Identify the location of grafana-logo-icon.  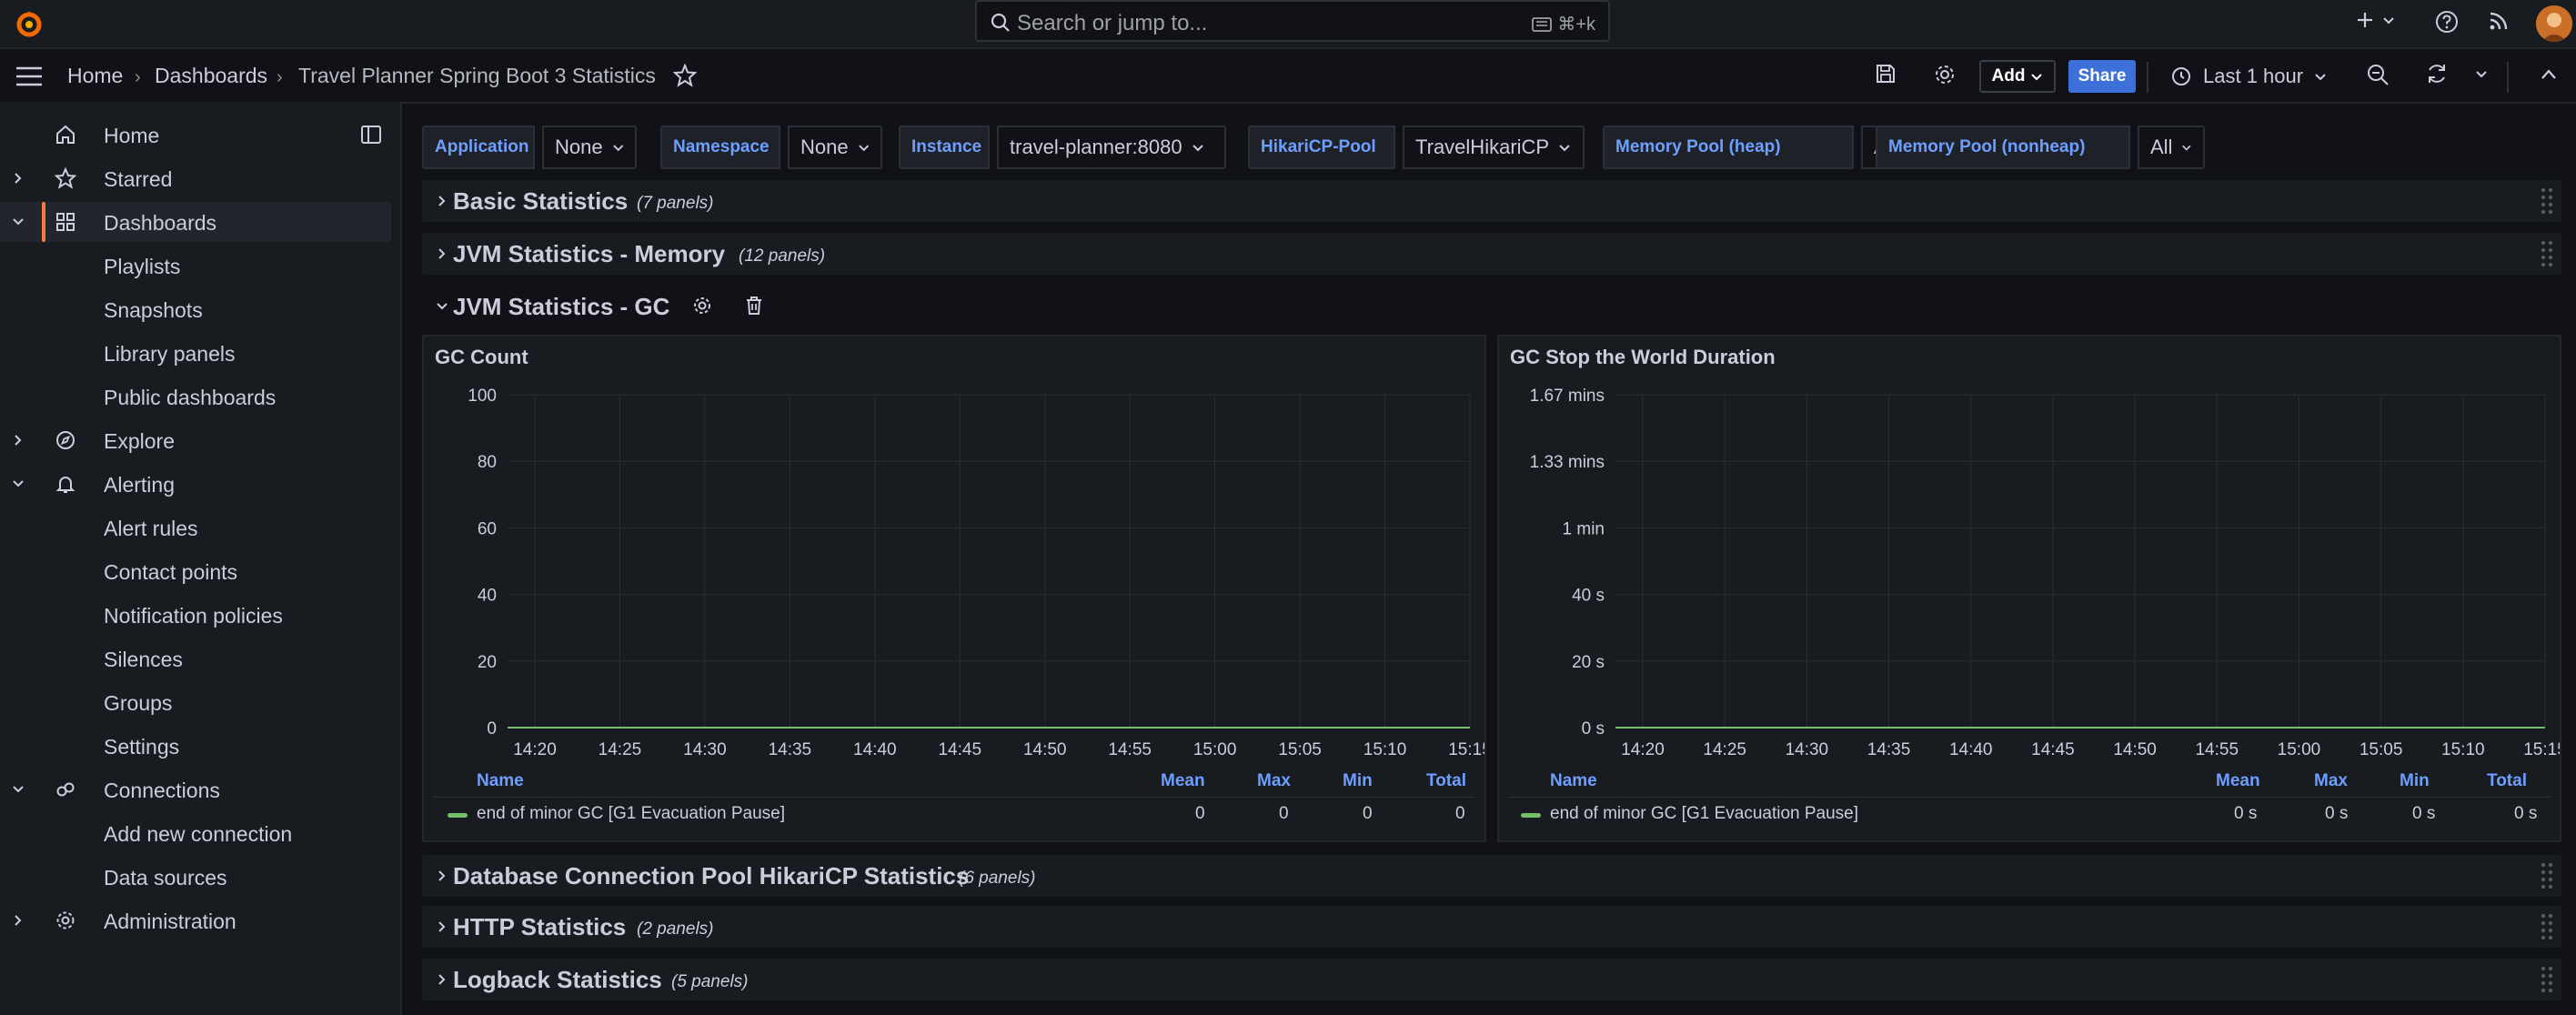
(29, 23).